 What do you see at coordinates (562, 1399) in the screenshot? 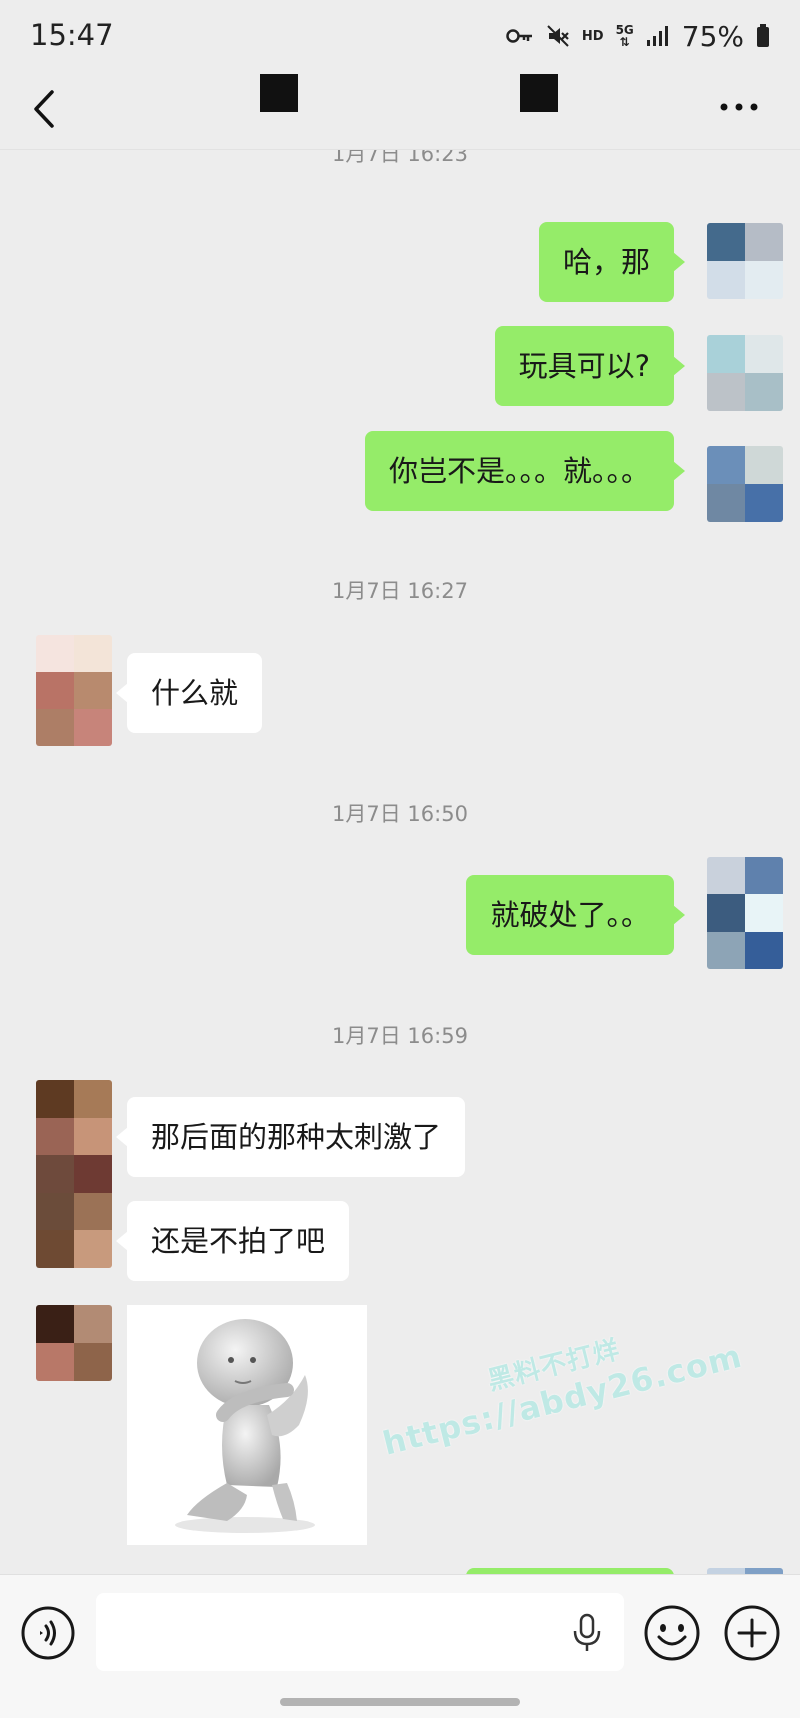
I see `watermark-line2: https://abdy26.com` at bounding box center [562, 1399].